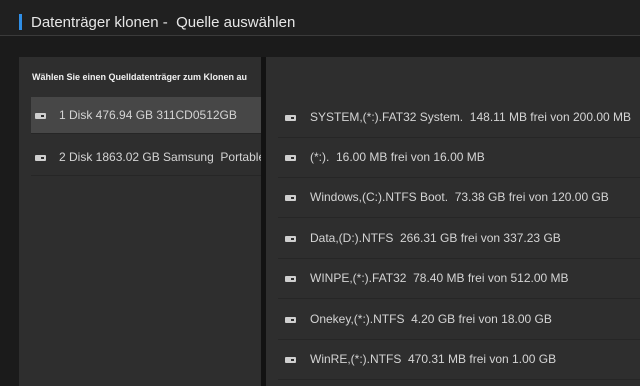  Describe the element at coordinates (160, 157) in the screenshot. I see `disk-item-label: 2 Disk 1863.02 GB Samsung Portable` at that location.